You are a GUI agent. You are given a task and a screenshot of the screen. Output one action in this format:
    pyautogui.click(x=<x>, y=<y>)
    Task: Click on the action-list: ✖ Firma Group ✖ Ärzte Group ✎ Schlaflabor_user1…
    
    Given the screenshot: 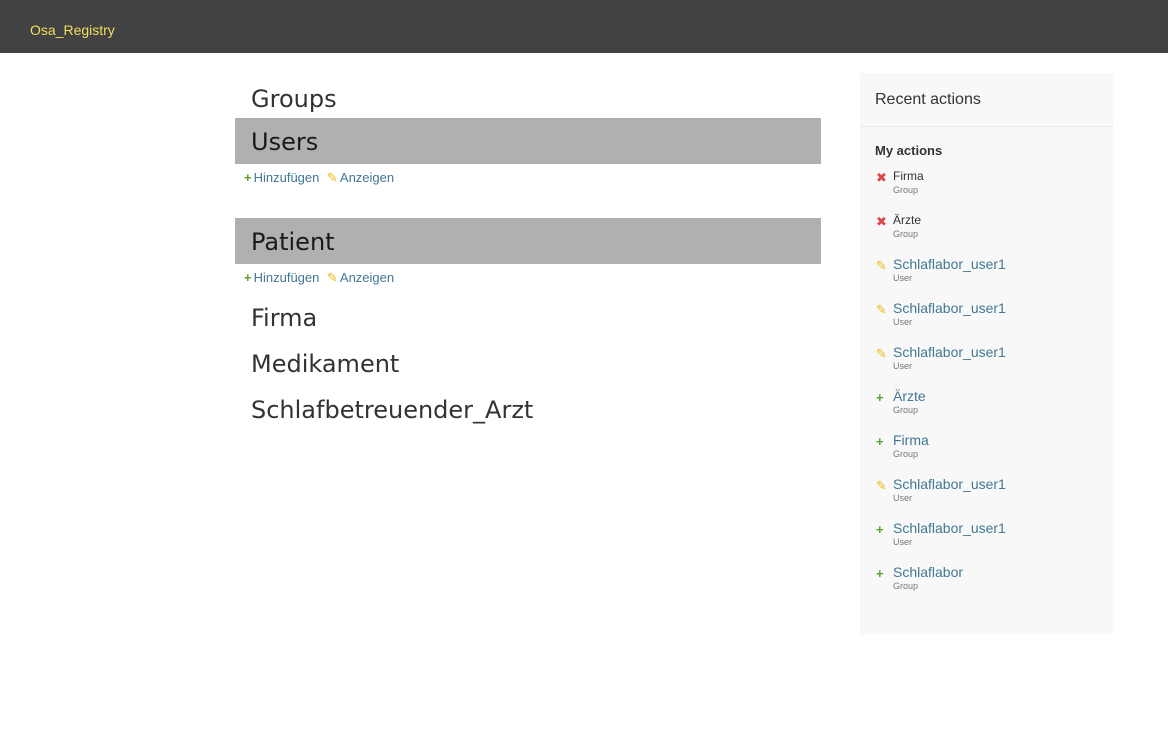 What is the action you would take?
    pyautogui.click(x=986, y=388)
    